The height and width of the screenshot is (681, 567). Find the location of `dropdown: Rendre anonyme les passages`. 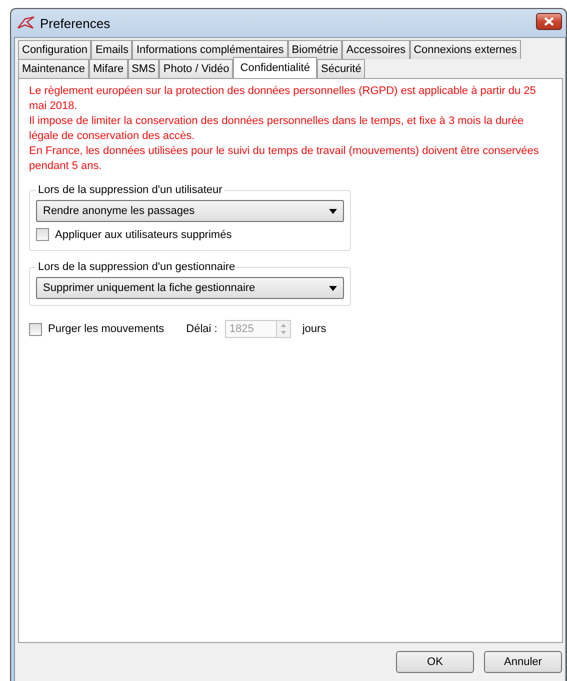

dropdown: Rendre anonyme les passages is located at coordinates (190, 211).